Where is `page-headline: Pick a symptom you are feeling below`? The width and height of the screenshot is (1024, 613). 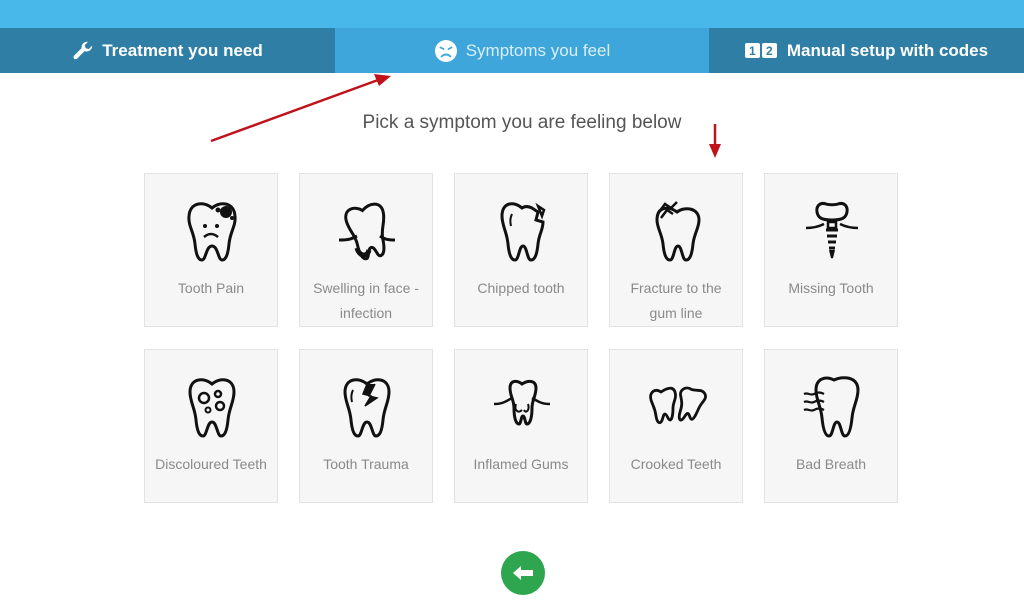 page-headline: Pick a symptom you are feeling below is located at coordinates (522, 122).